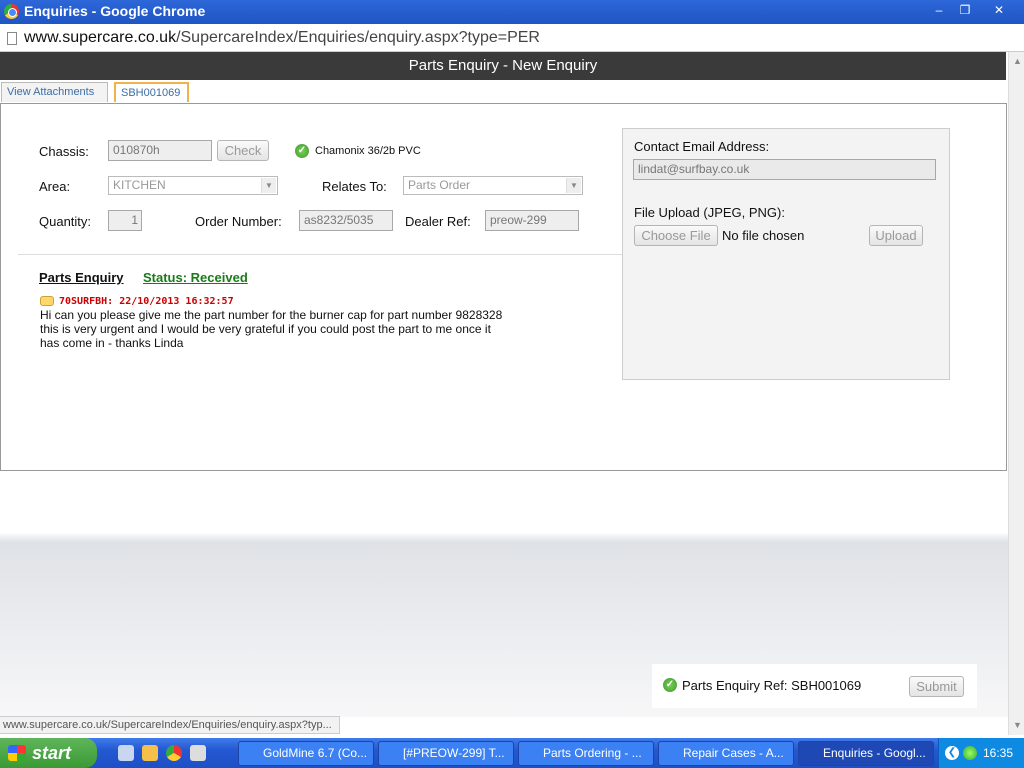  Describe the element at coordinates (965, 10) in the screenshot. I see `maximize-button: ❐` at that location.